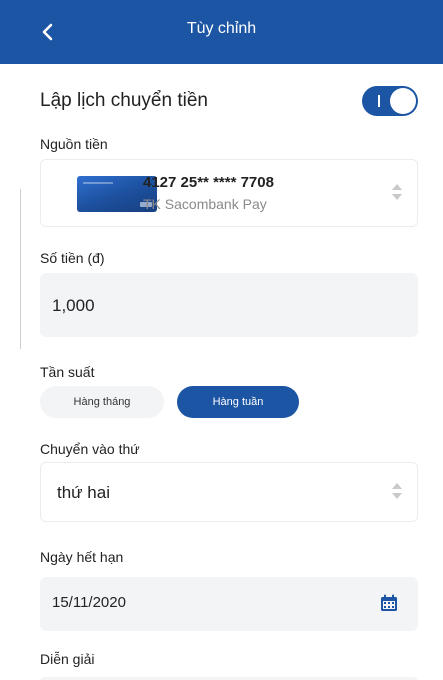 The width and height of the screenshot is (443, 680). I want to click on frequency-weekly-option: Hàng tuần, so click(238, 402).